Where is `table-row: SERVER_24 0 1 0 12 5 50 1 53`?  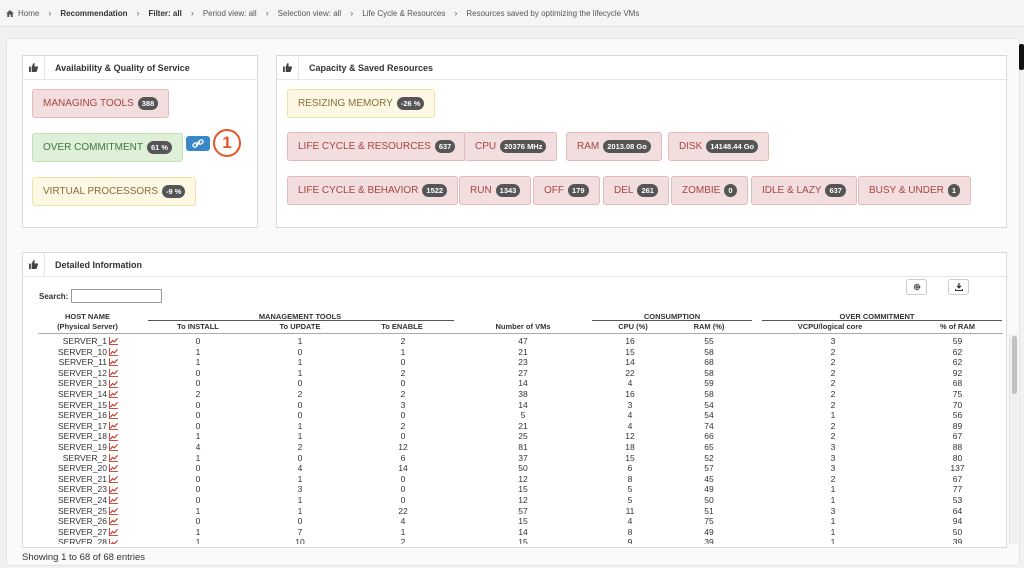 table-row: SERVER_24 0 1 0 12 5 50 1 53 is located at coordinates (520, 500).